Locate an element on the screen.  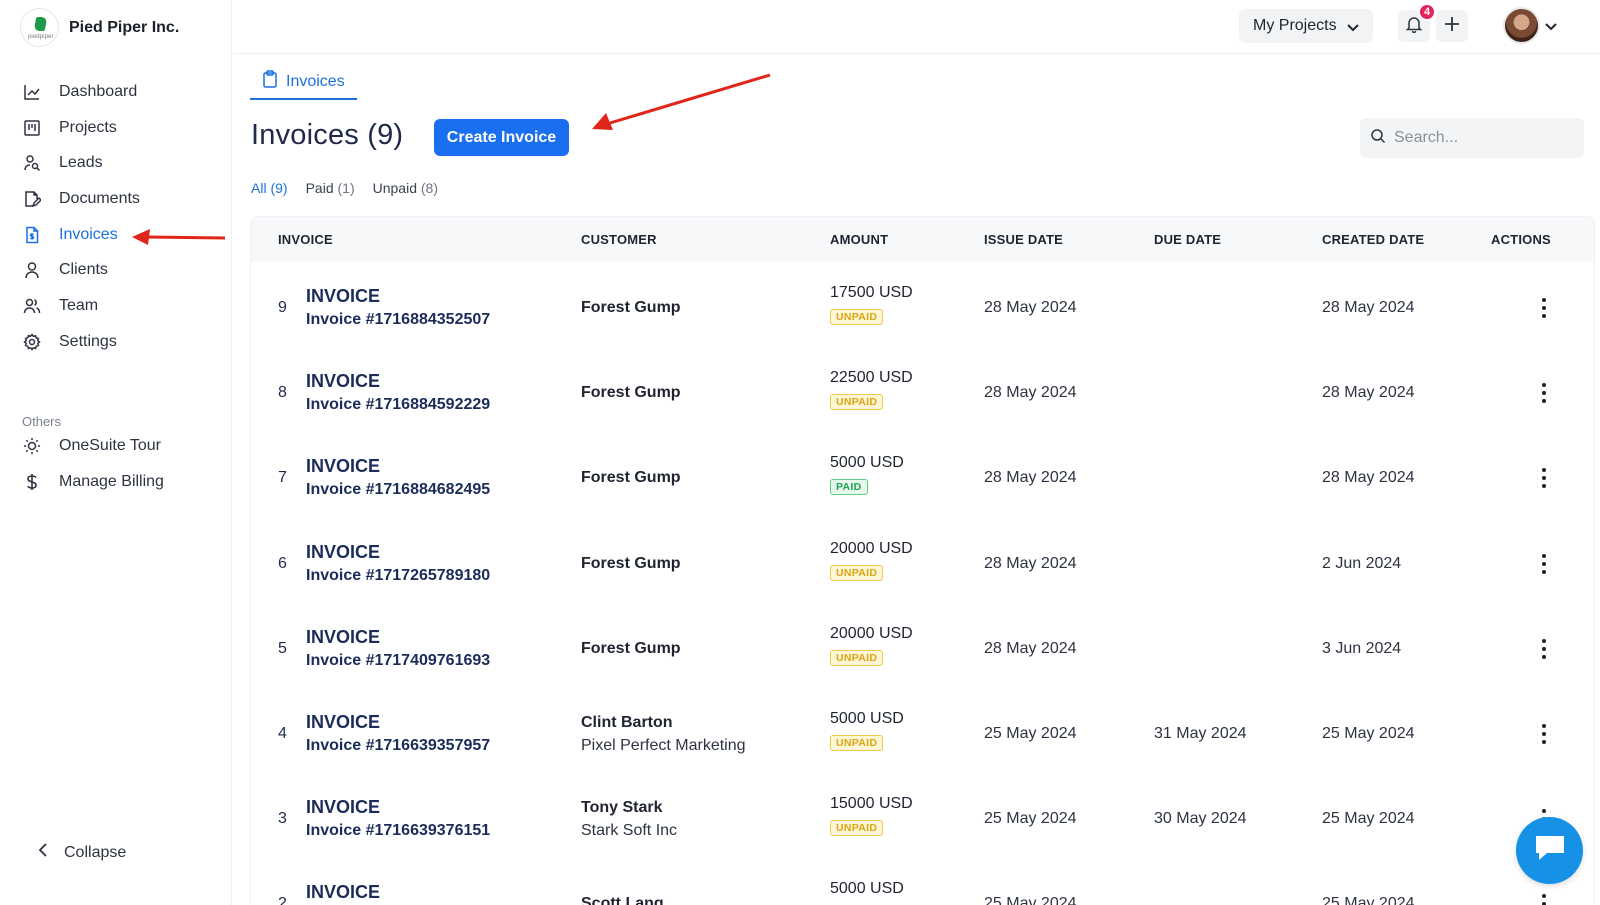
invoice-number-link: Invoice #1716639376151 is located at coordinates (398, 831).